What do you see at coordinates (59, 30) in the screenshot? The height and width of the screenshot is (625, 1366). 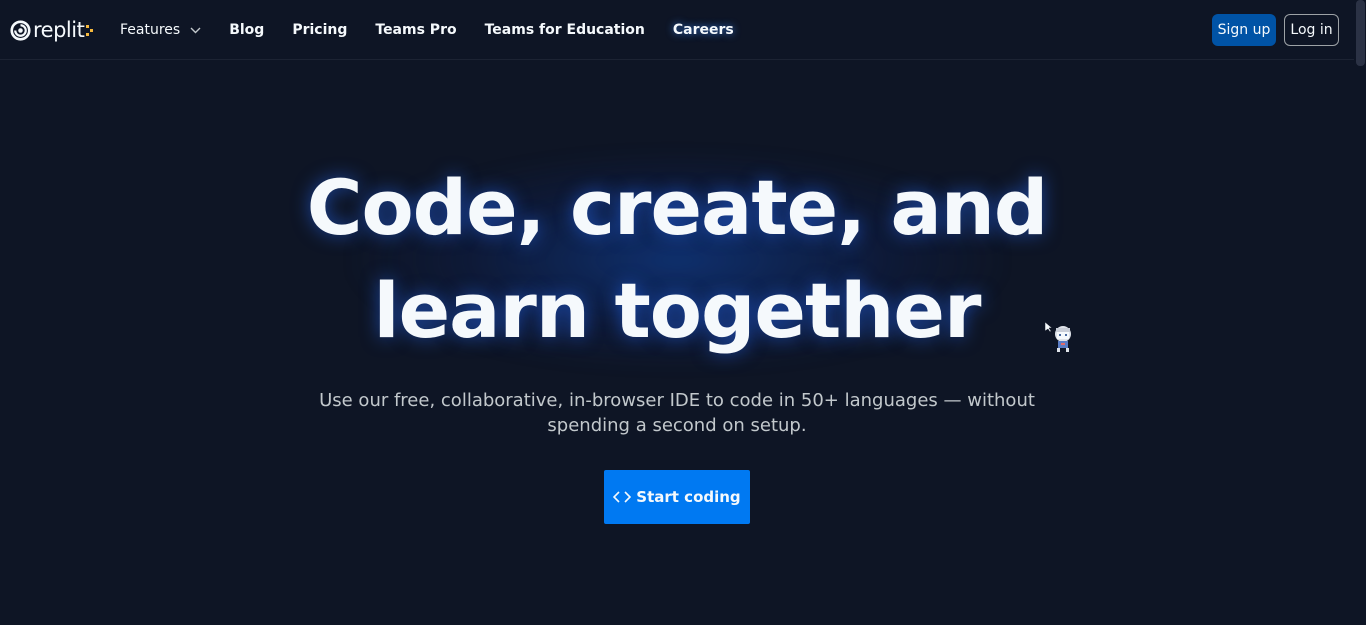 I see `logo-wordmark: replit` at bounding box center [59, 30].